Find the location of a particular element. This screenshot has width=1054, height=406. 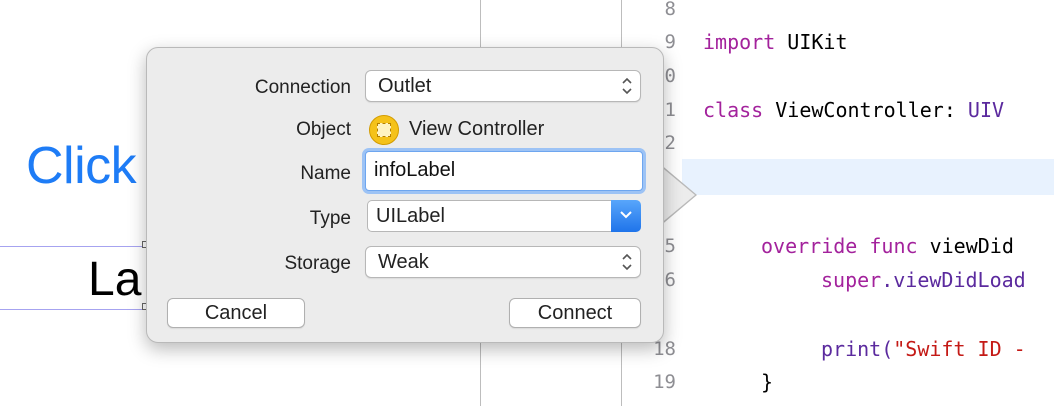

code-line-class: class ViewController: UIV is located at coordinates (853, 110).